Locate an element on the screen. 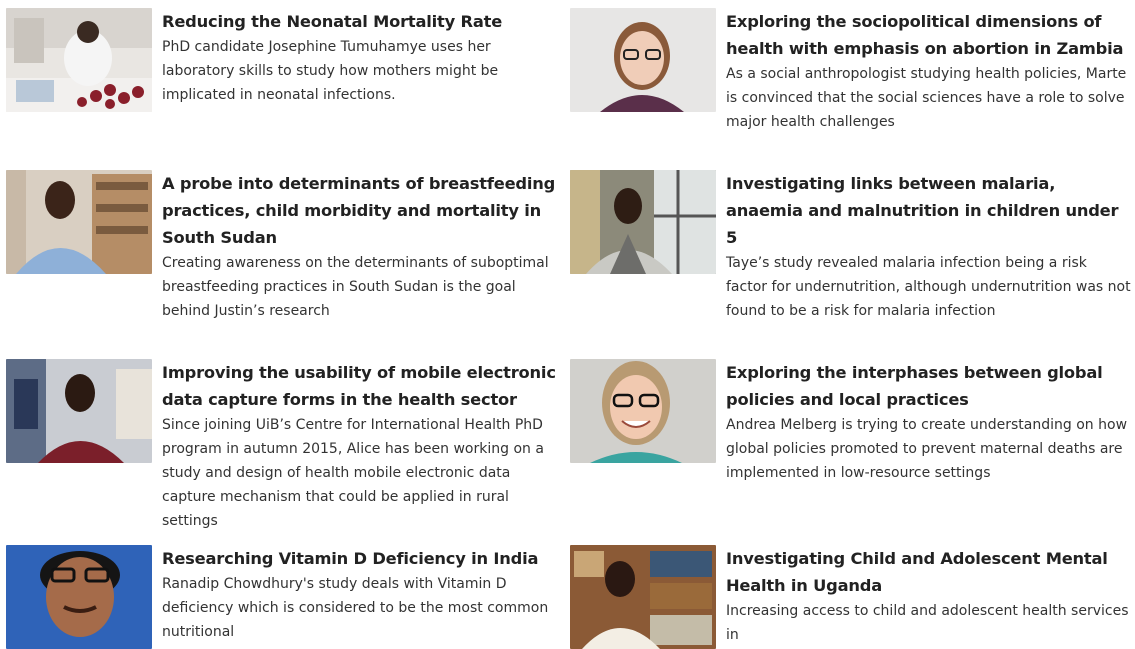 Image resolution: width=1135 pixels, height=649 pixels. woman-in-office-photo is located at coordinates (79, 411).